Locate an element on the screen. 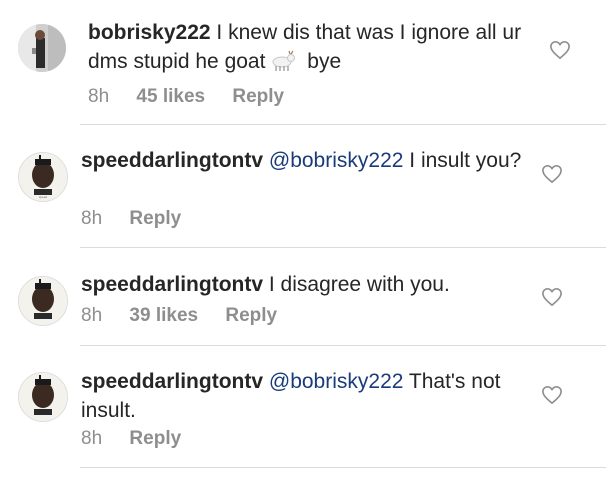 The image size is (606, 481). comment-likes: 45 likes is located at coordinates (170, 96).